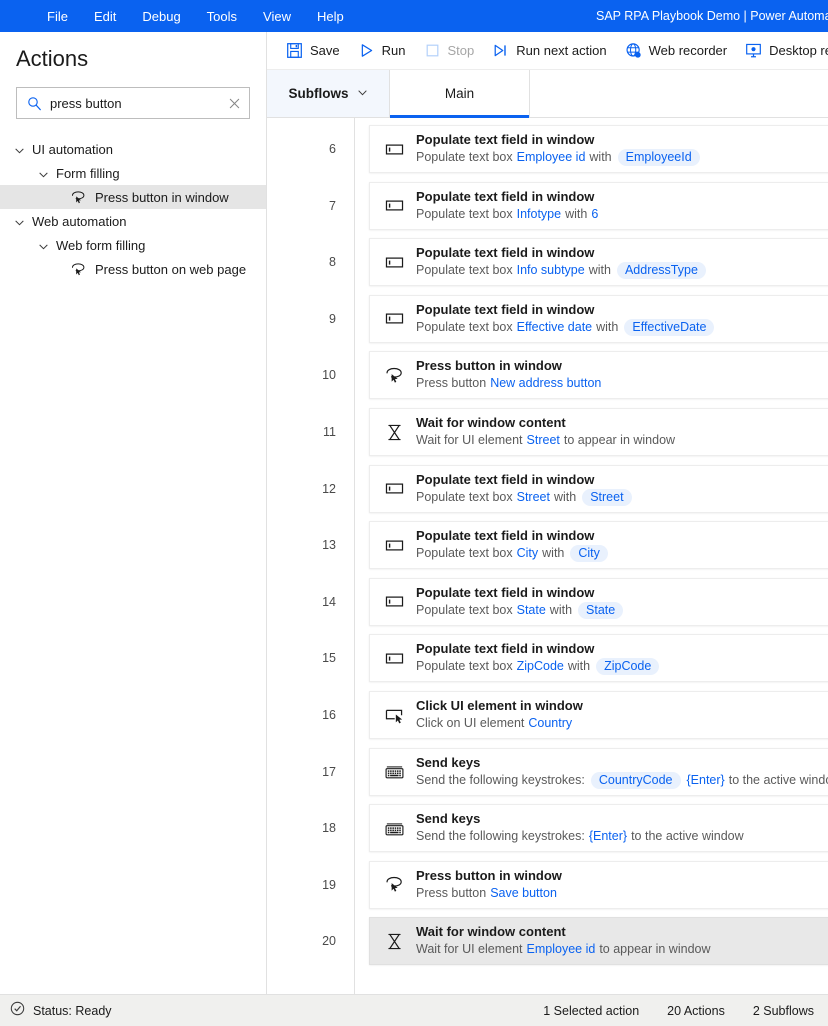 The image size is (828, 1026). I want to click on search-input, so click(135, 103).